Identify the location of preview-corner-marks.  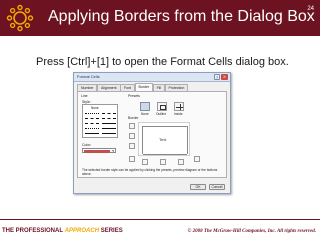
(165, 126).